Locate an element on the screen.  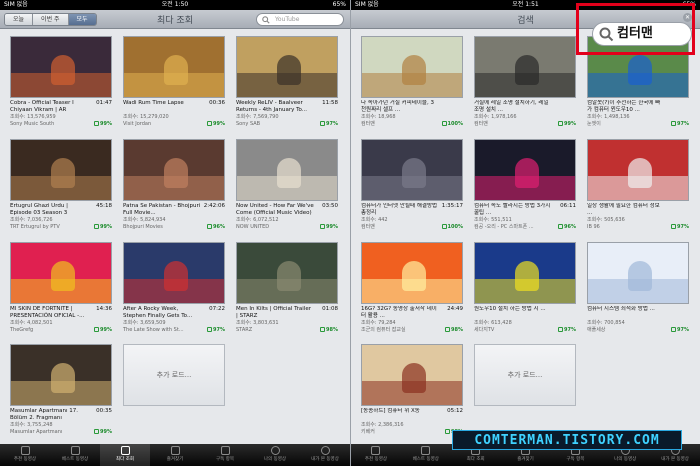
title-row: 컴퓨터가 인터넷 안될때 해결방법 총정리 1:35:17 is located at coordinates (412, 210).